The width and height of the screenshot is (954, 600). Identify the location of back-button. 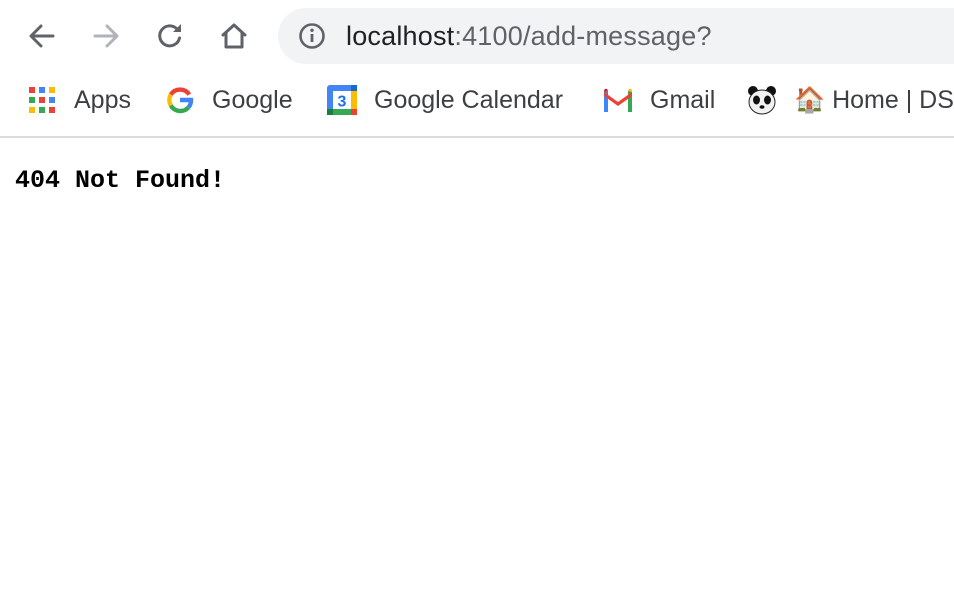
(42, 36).